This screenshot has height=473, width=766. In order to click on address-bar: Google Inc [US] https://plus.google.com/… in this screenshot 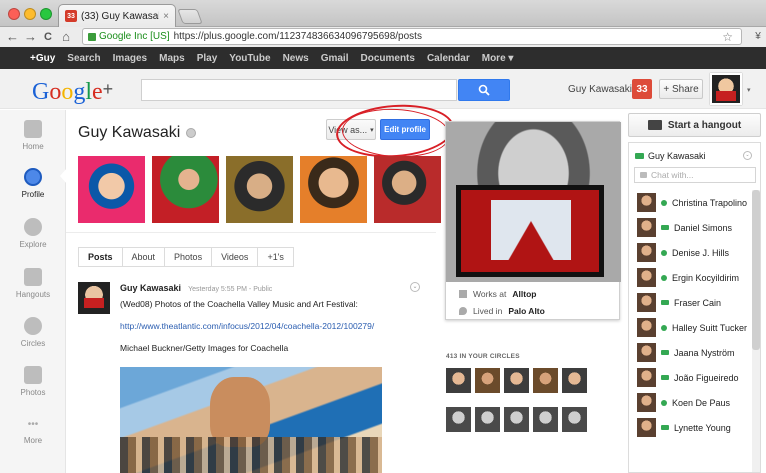, I will do `click(412, 36)`.